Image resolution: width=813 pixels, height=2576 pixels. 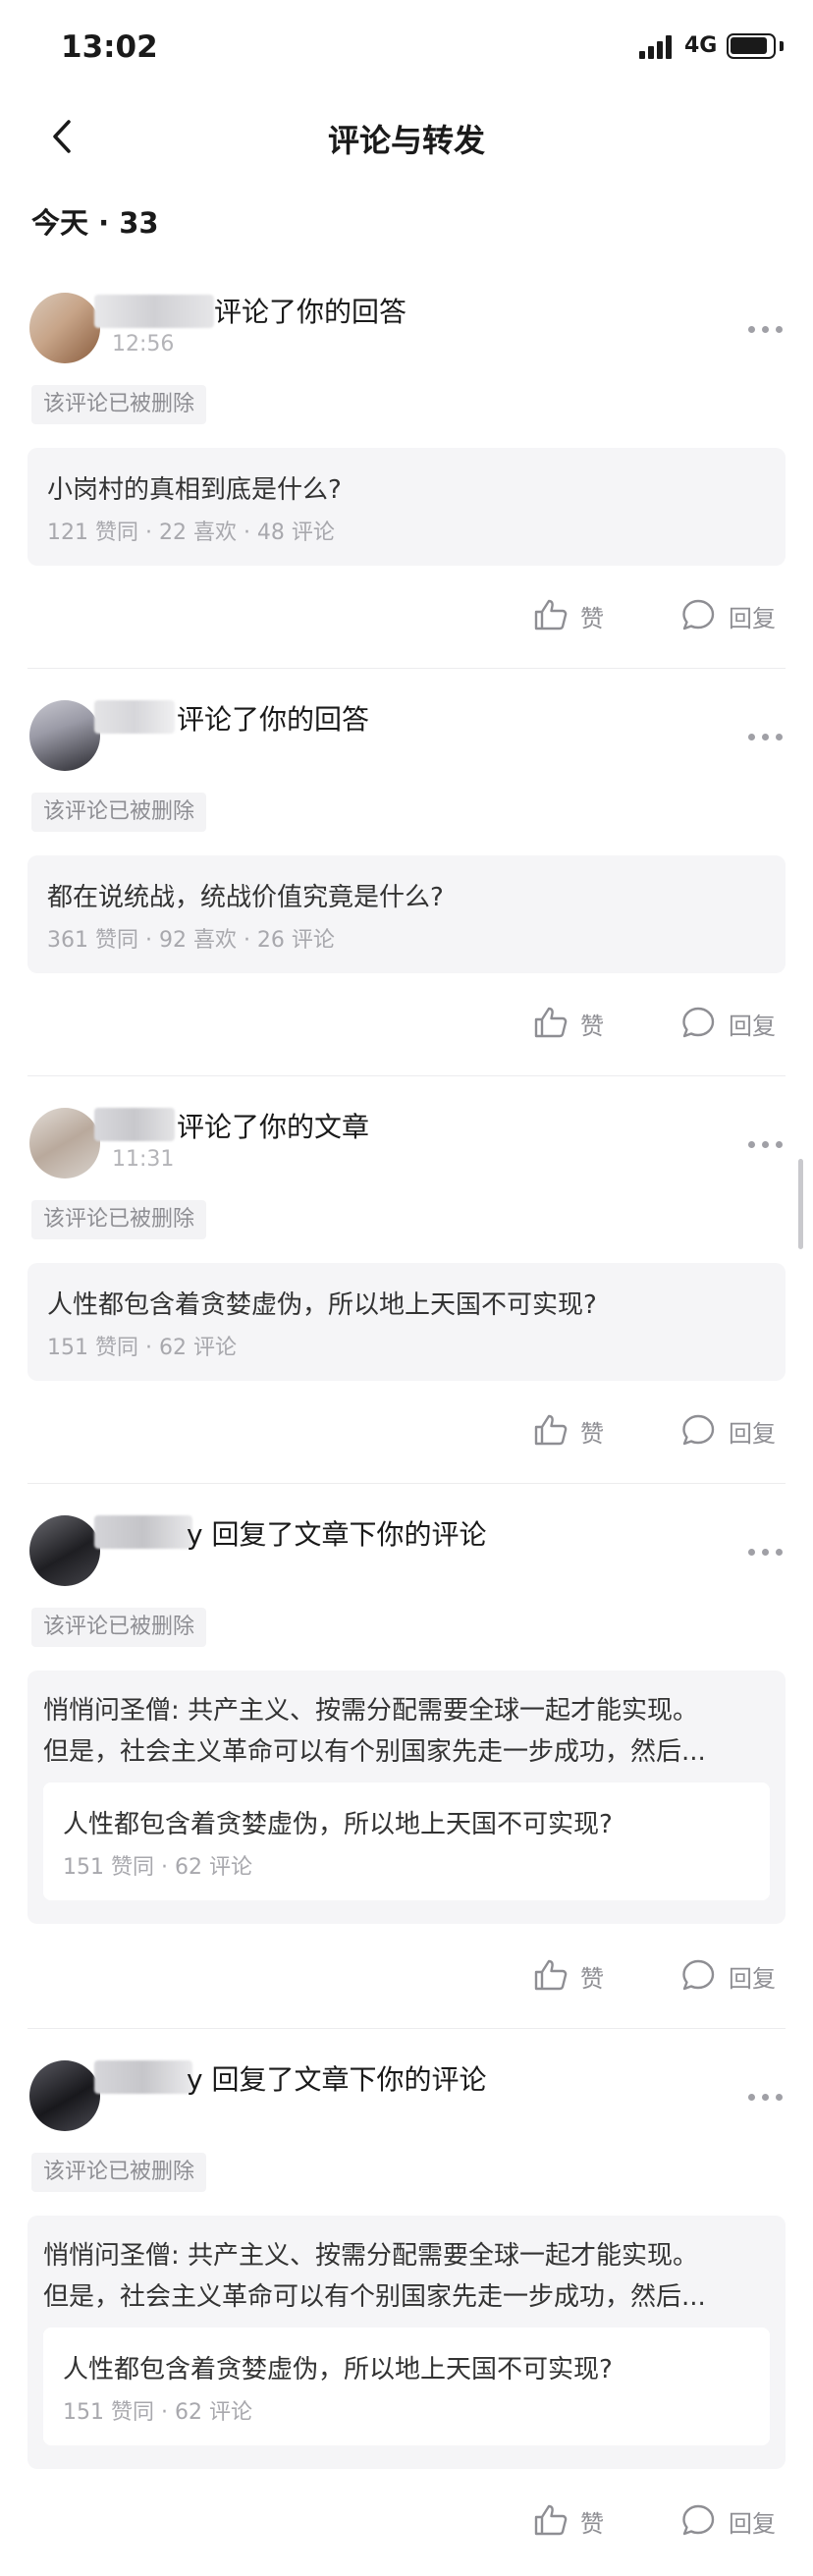 I want to click on scrollbar, so click(x=800, y=1204).